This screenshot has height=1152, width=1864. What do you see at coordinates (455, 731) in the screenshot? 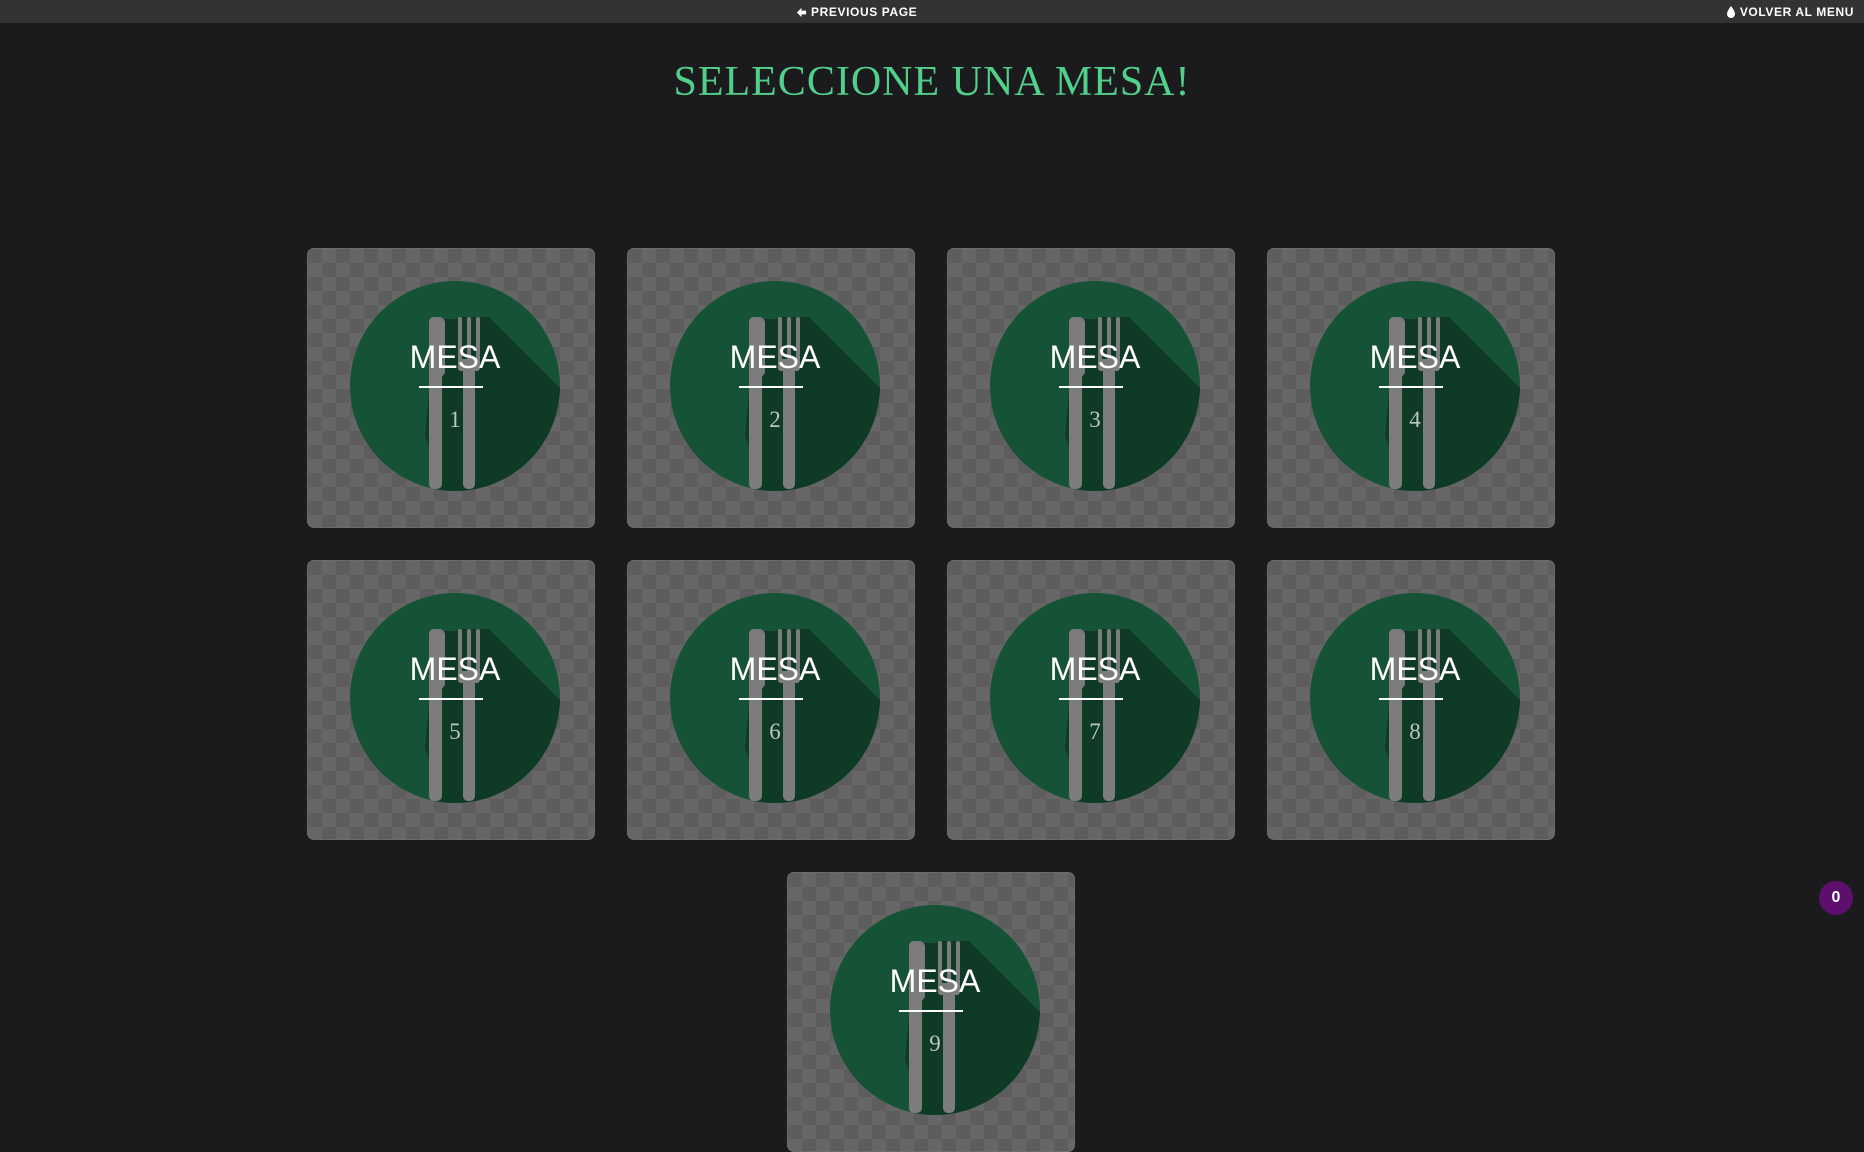
I see `table-number: 5` at bounding box center [455, 731].